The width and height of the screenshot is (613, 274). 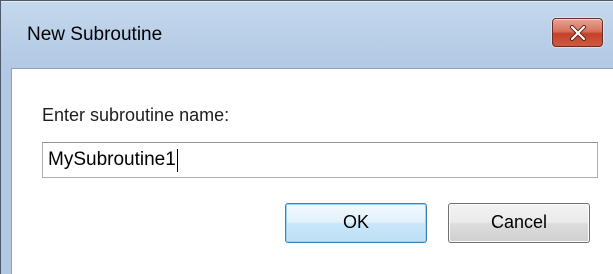 I want to click on window-title: New Subroutine, so click(x=95, y=34).